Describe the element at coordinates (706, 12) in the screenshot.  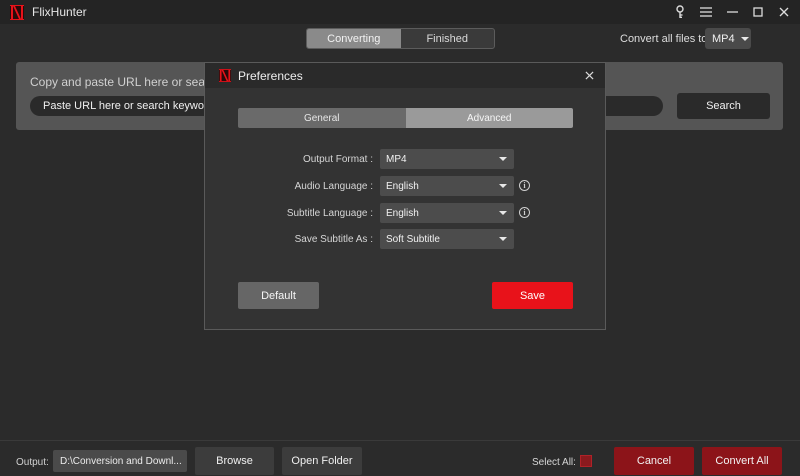
I see `menu-icon` at that location.